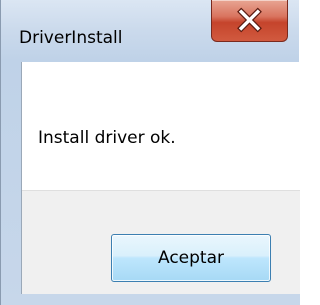 The height and width of the screenshot is (305, 320). I want to click on ok-button: Aceptar, so click(191, 258).